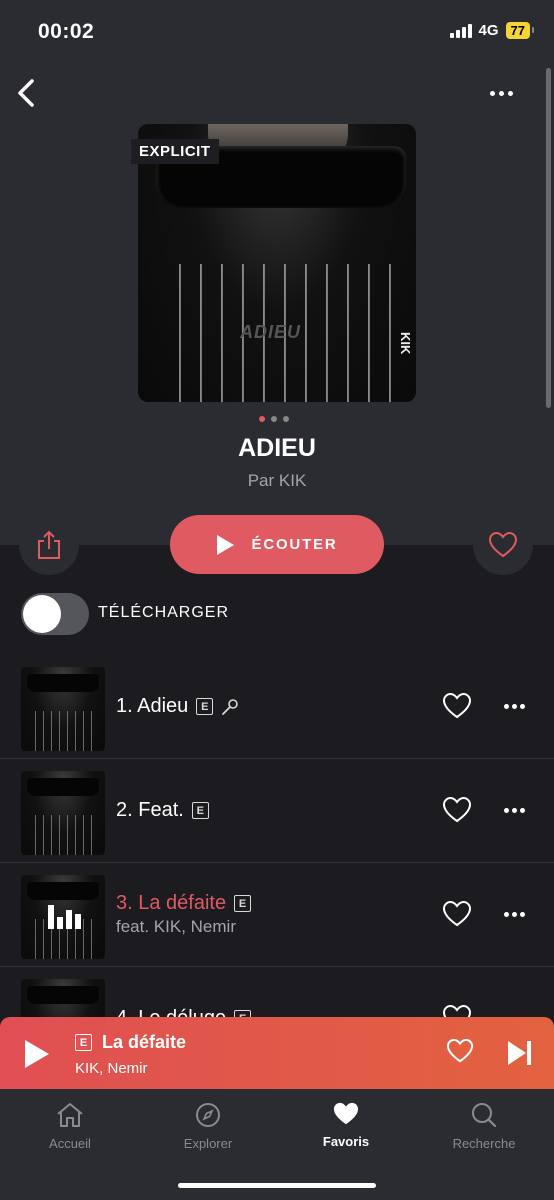 This screenshot has height=1200, width=554. I want to click on track-title: 3. La défaite, so click(171, 903).